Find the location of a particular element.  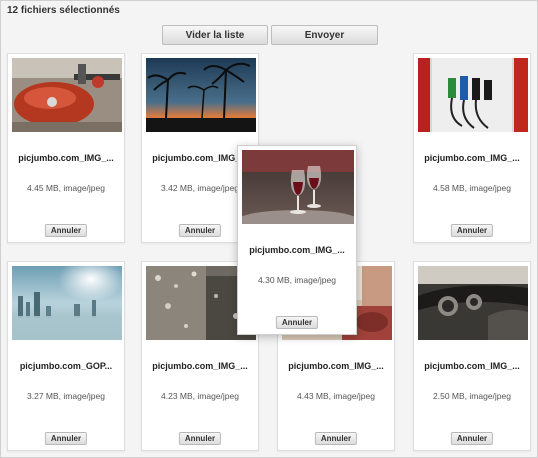

file-meta: 2.50 MB, image/jpeg is located at coordinates (472, 396).